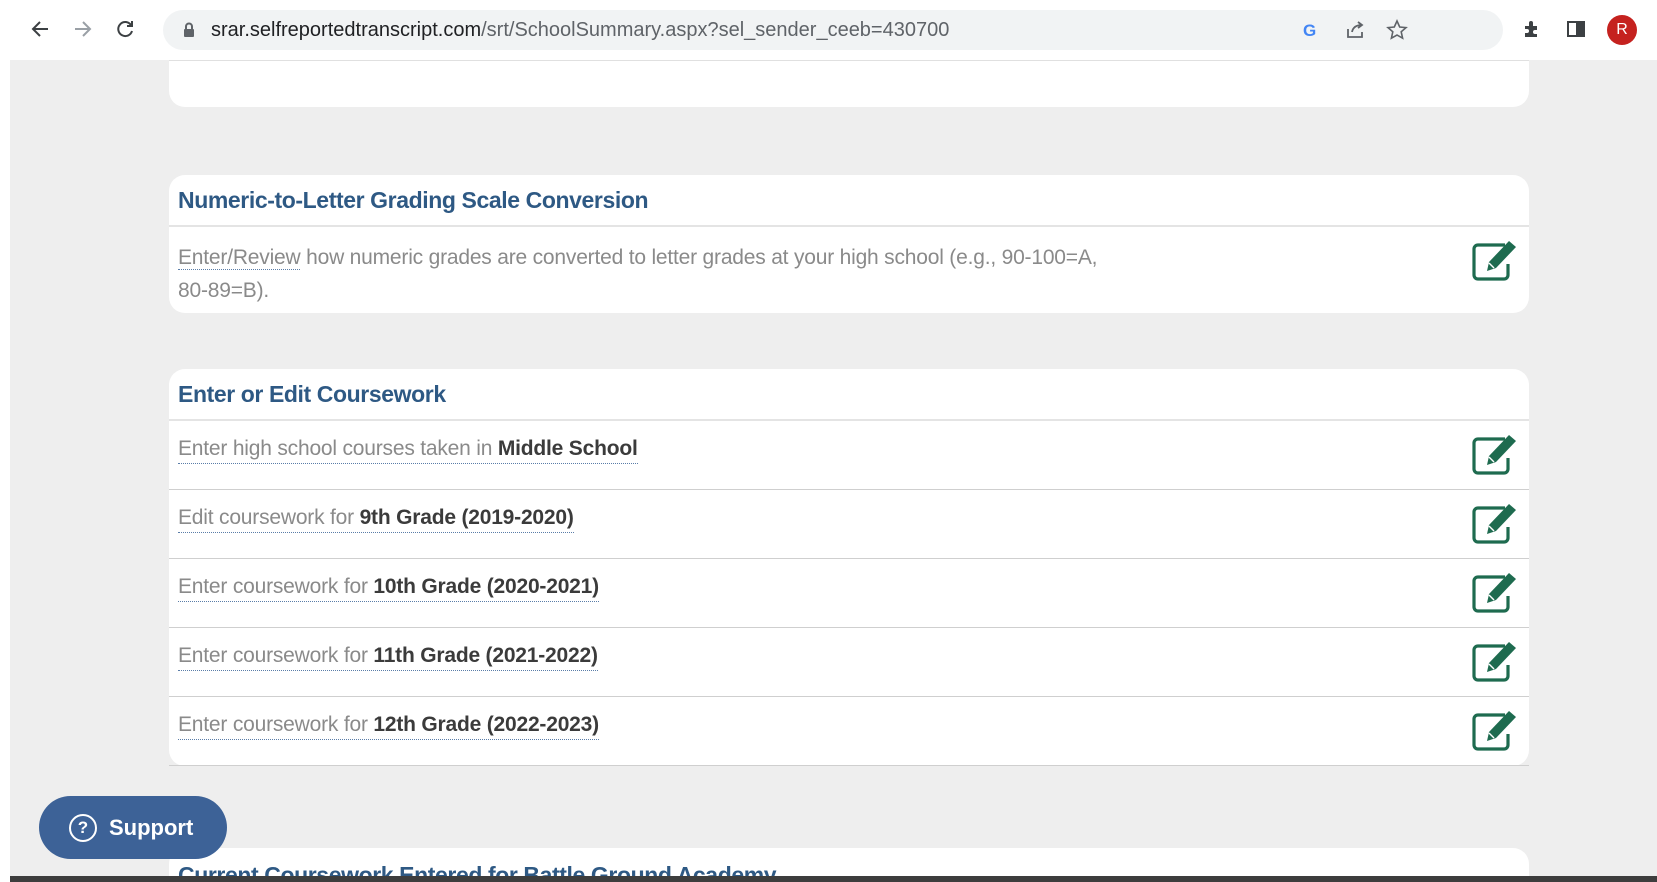 The image size is (1657, 882). Describe the element at coordinates (567, 448) in the screenshot. I see `coursework-link-grade: Middle School` at that location.